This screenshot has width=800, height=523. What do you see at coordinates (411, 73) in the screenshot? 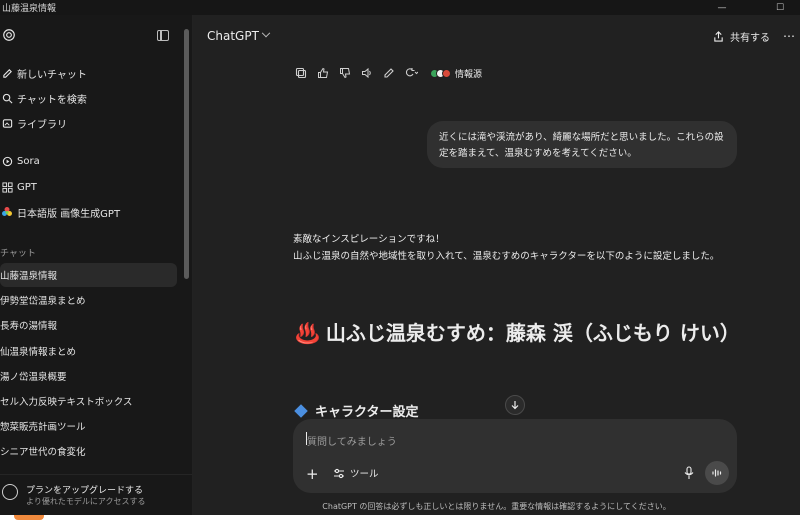
I see `regenerate-icon` at bounding box center [411, 73].